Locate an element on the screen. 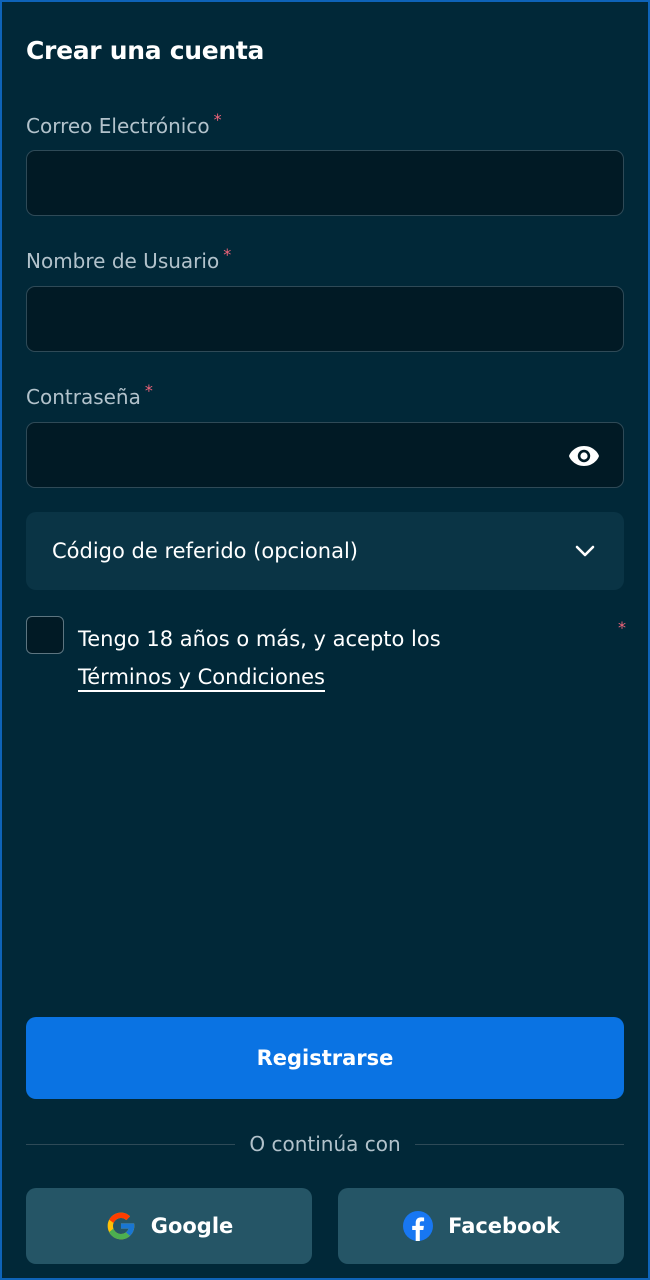  password-label-text: Contraseña is located at coordinates (83, 397).